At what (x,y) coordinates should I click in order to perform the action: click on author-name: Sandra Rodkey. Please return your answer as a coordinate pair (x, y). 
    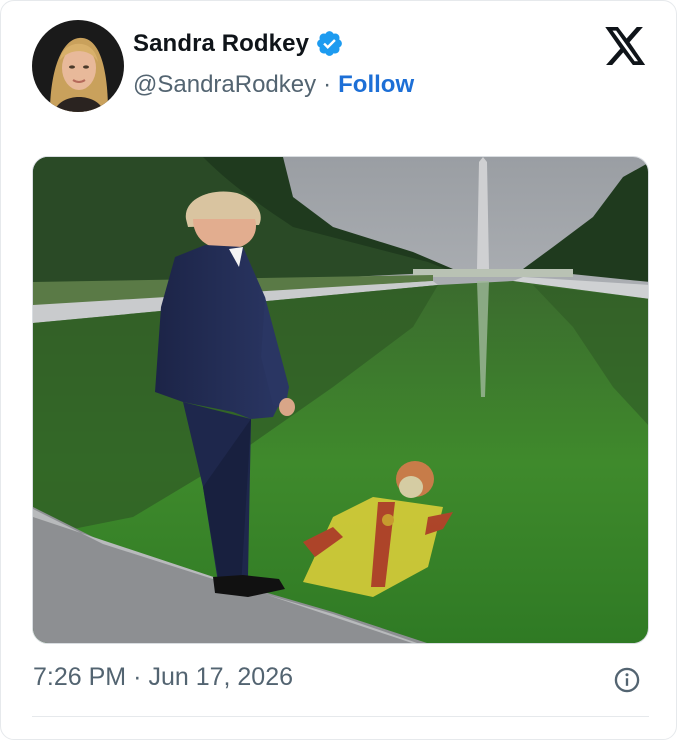
    Looking at the image, I should click on (221, 44).